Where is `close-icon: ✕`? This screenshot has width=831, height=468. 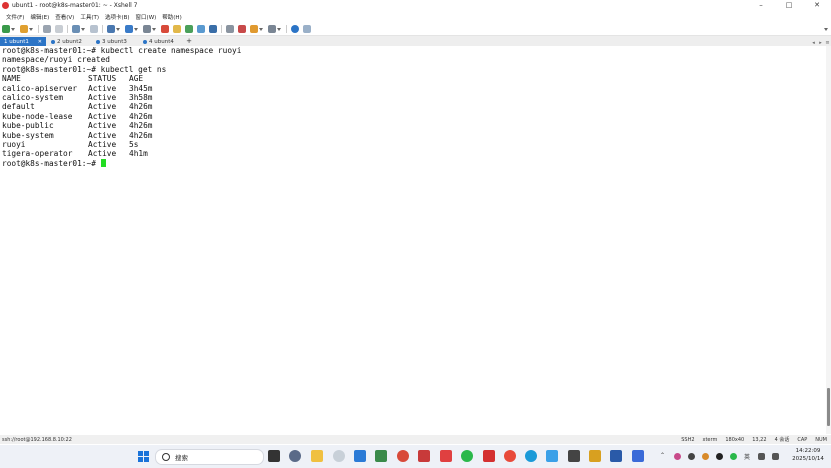 close-icon: ✕ is located at coordinates (40, 42).